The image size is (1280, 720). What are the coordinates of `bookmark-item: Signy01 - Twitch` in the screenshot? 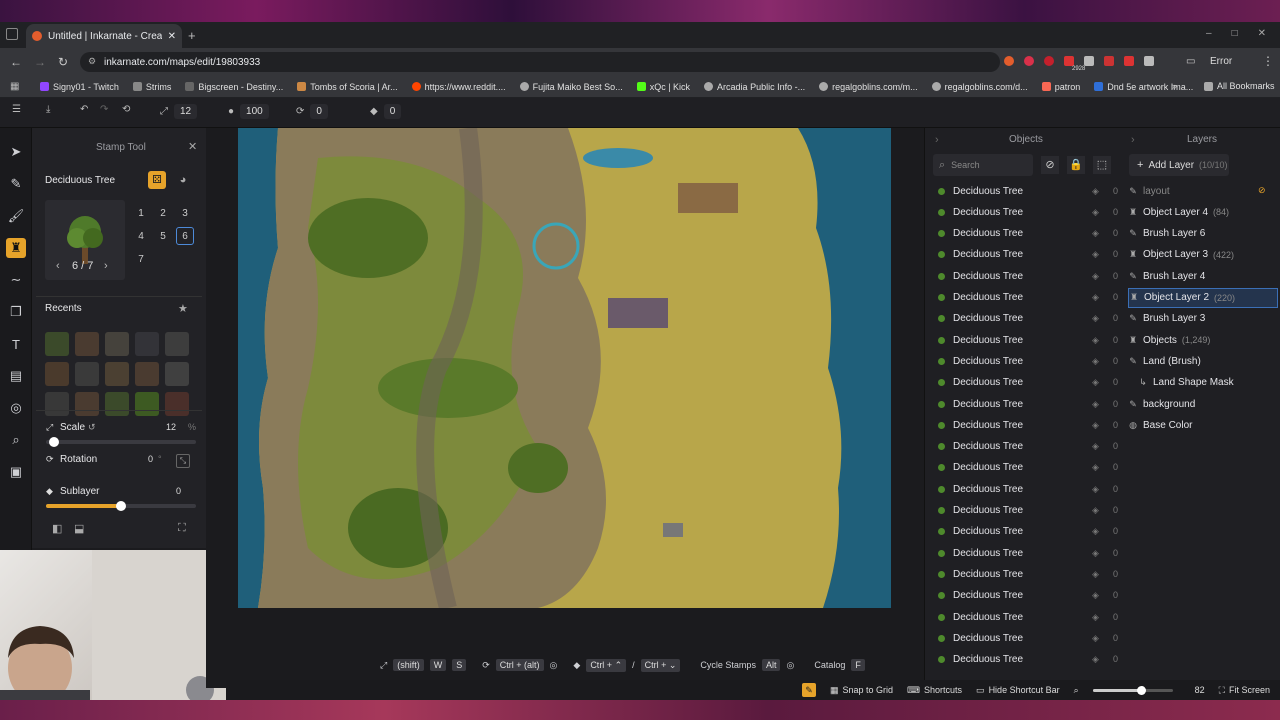 It's located at (79, 87).